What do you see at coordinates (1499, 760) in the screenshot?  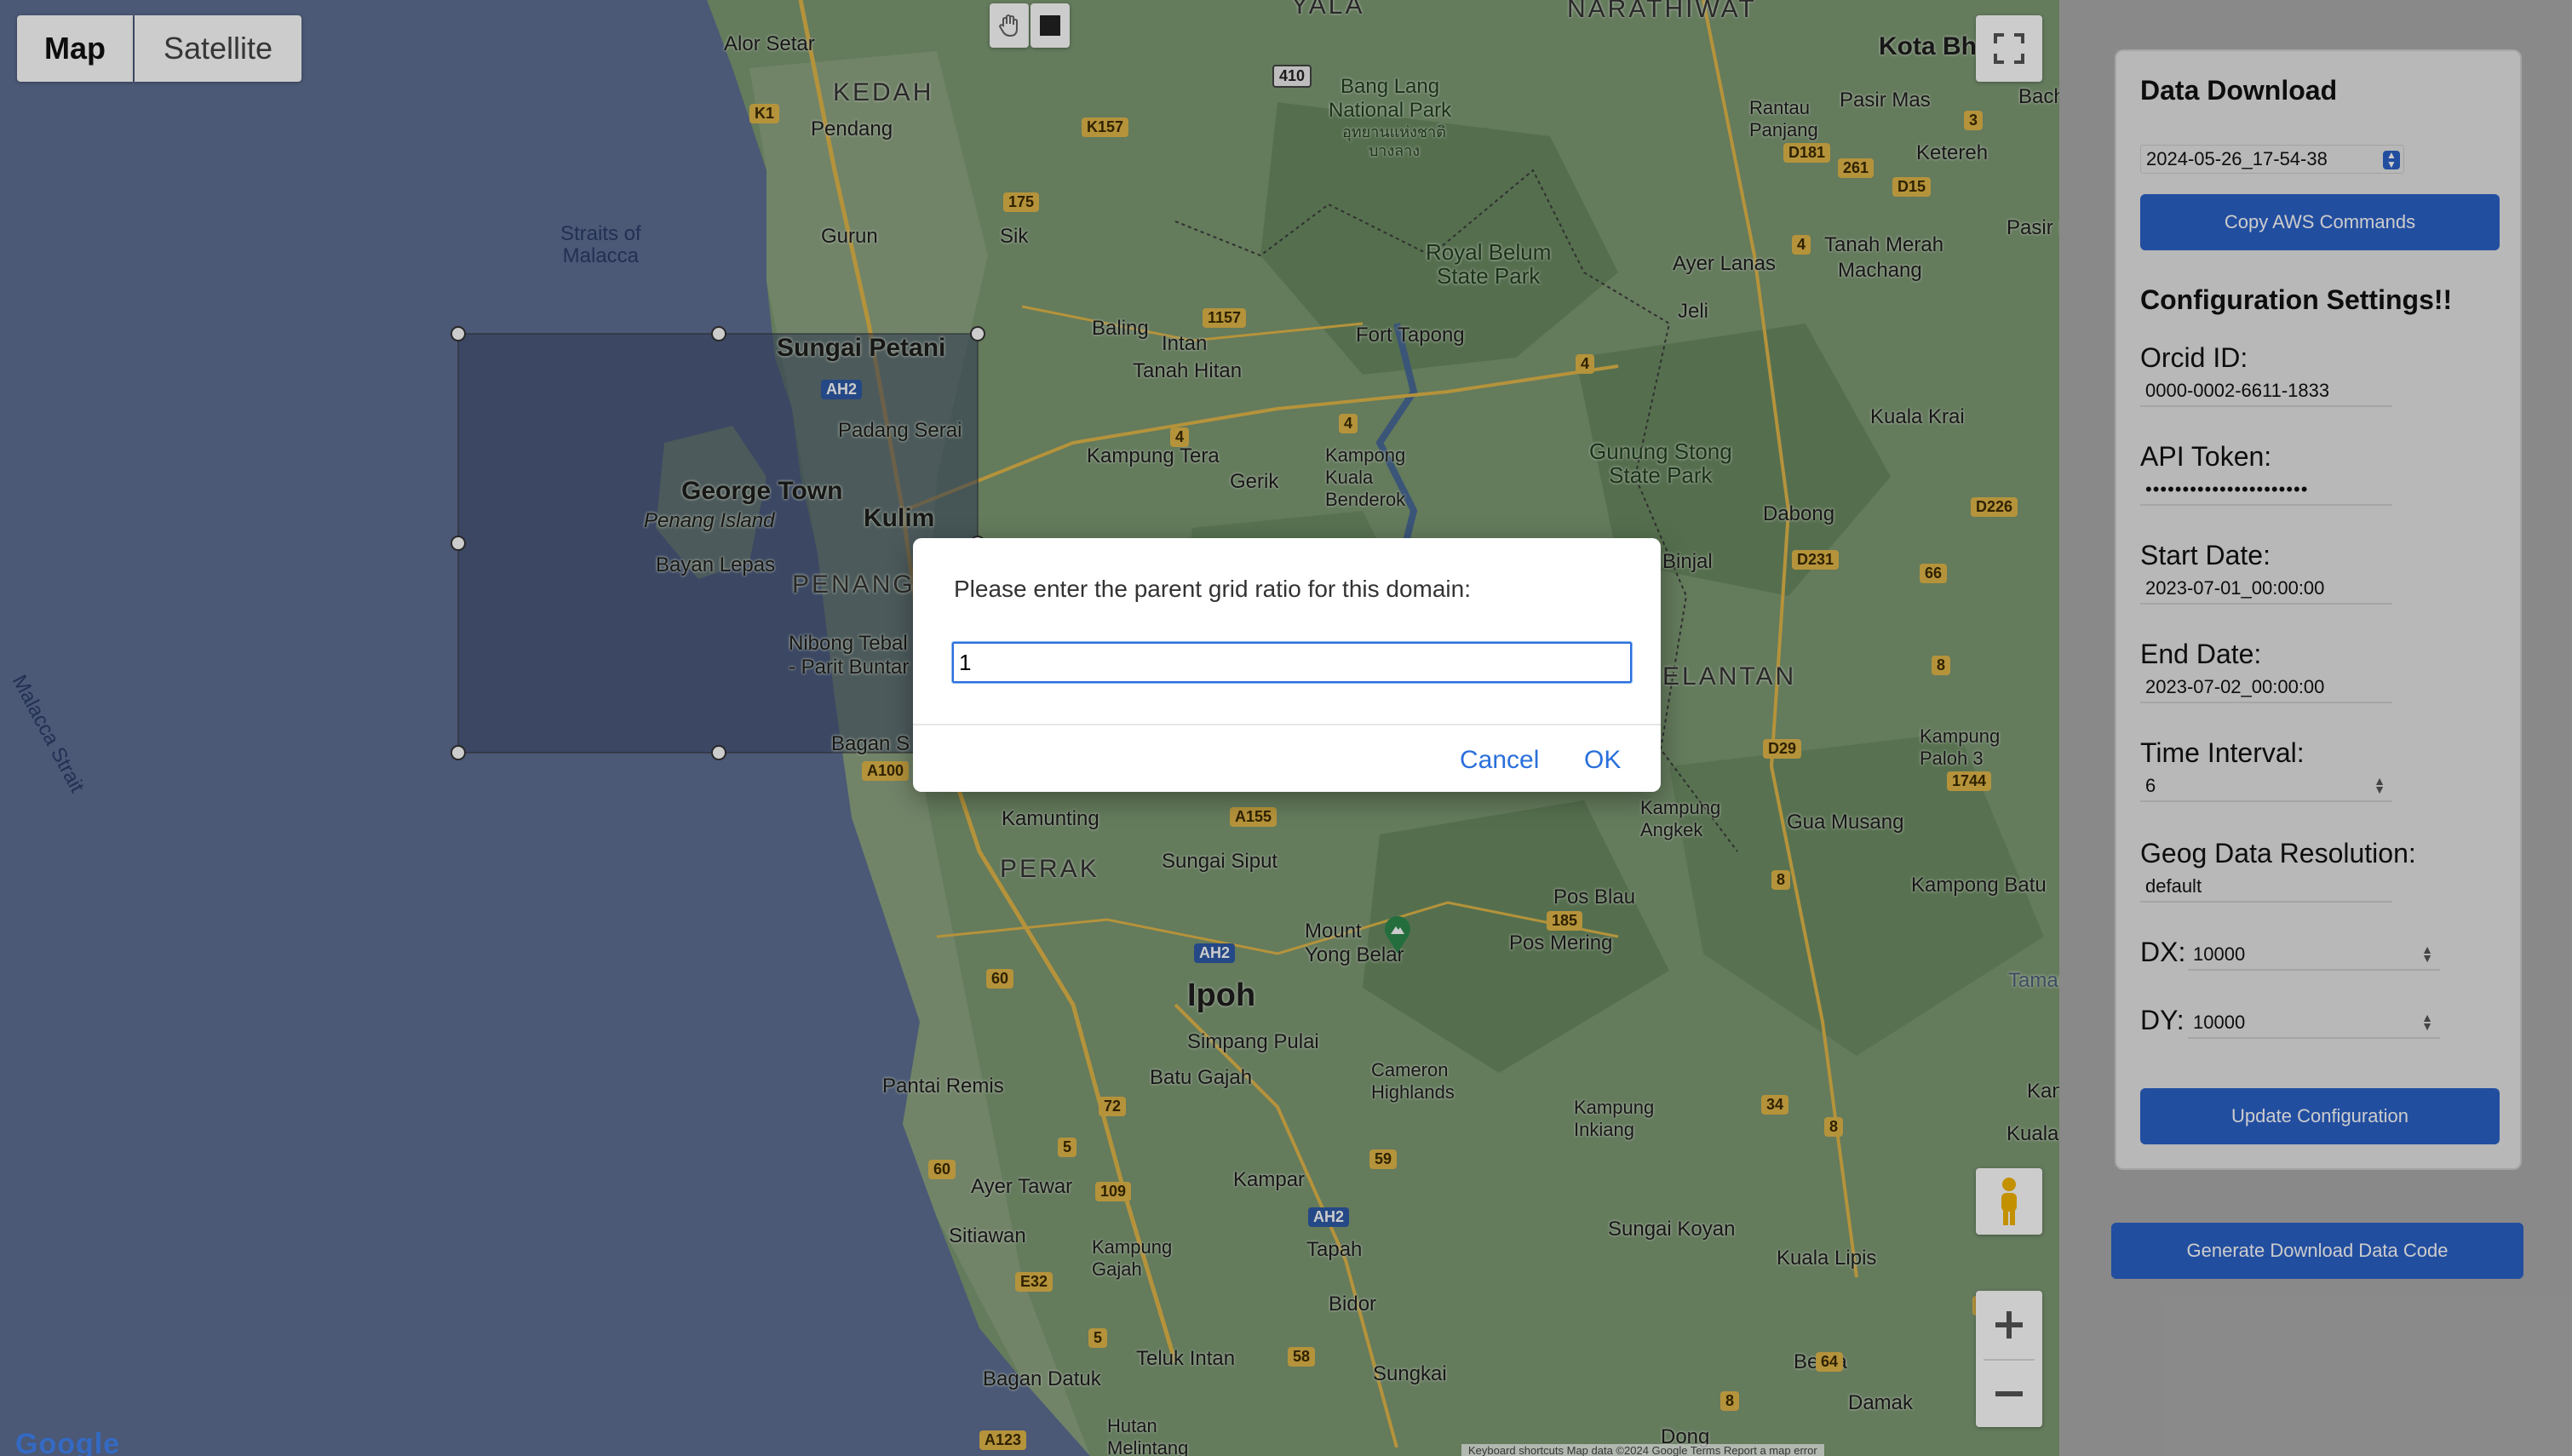 I see `cancel-button: Cancel` at bounding box center [1499, 760].